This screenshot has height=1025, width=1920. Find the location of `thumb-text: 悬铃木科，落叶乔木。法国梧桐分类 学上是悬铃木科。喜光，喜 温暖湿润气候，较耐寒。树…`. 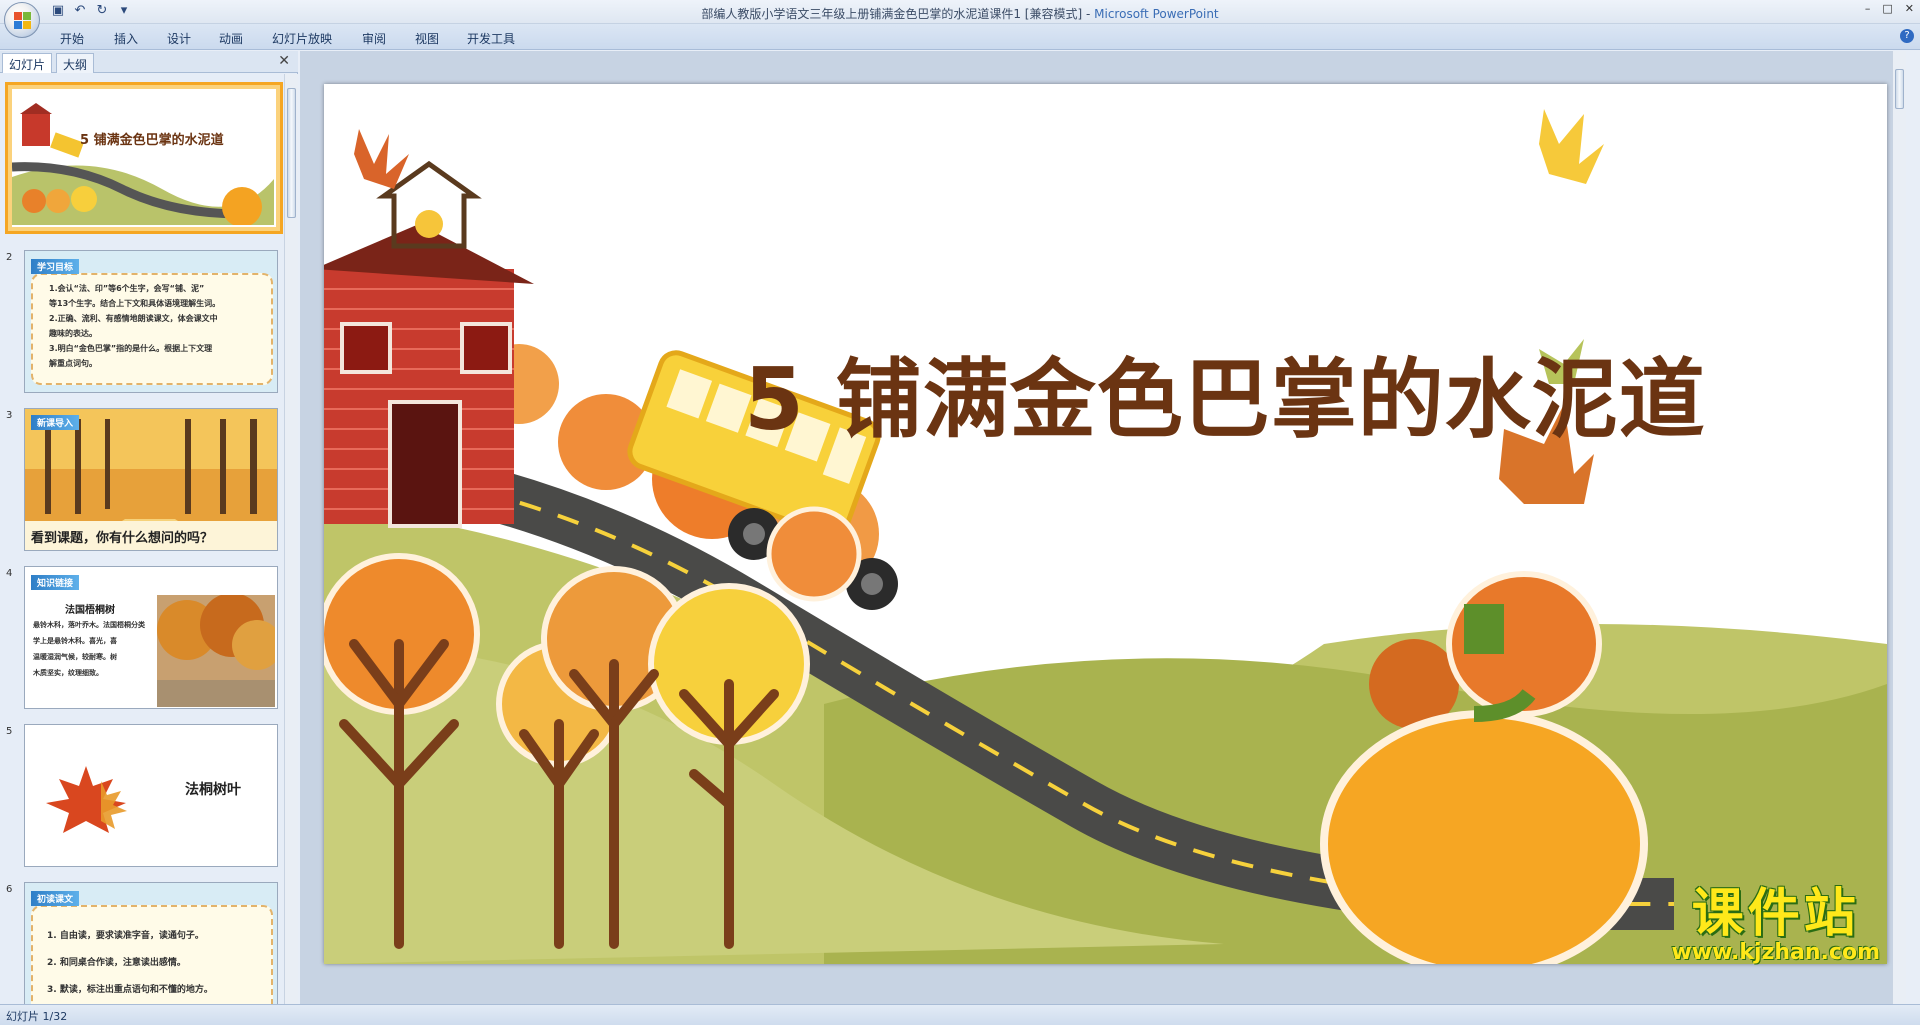

thumb-text: 悬铃木科，落叶乔木。法国梧桐分类 学上是悬铃木科。喜光，喜 温暖湿润气候，较耐寒。树… is located at coordinates (89, 649).